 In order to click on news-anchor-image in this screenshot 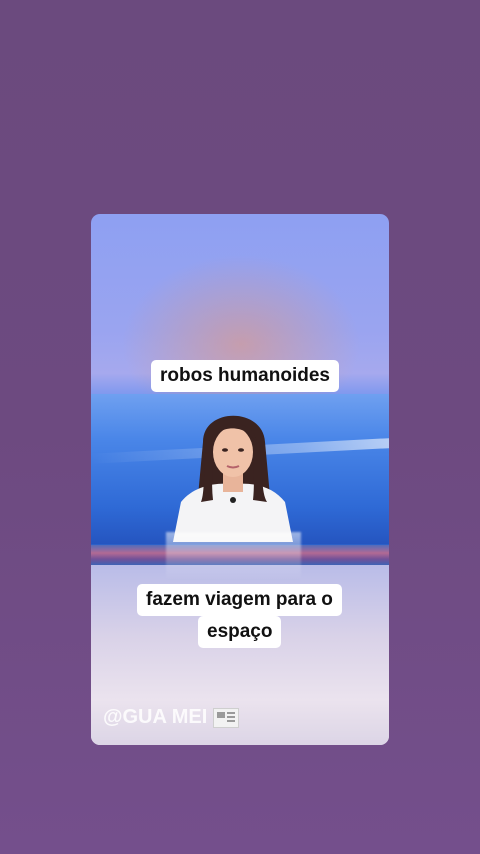, I will do `click(233, 478)`.